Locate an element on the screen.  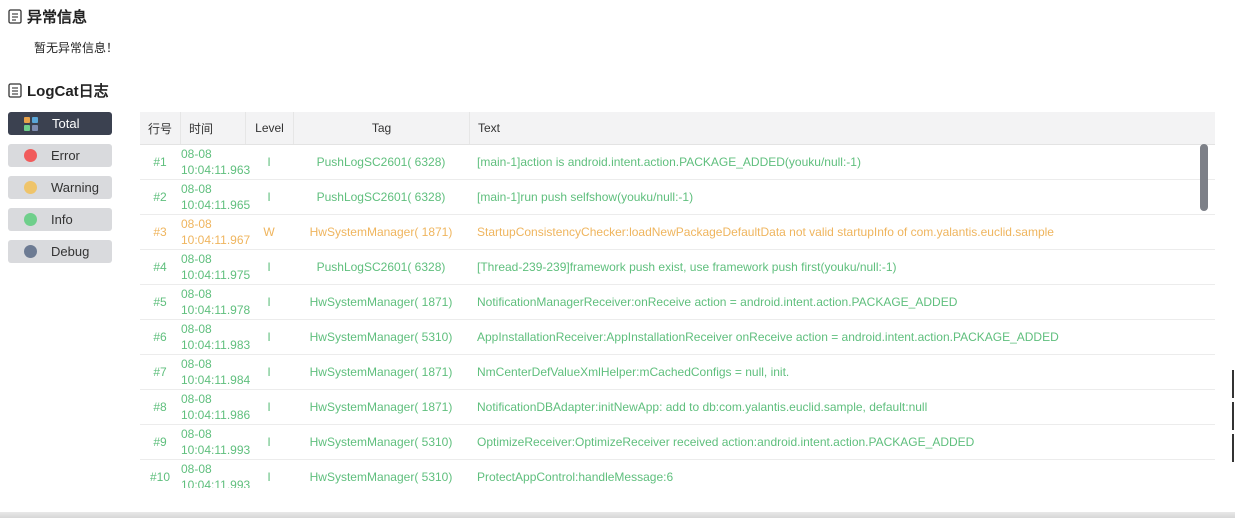
column-header-text: Text is located at coordinates (842, 128).